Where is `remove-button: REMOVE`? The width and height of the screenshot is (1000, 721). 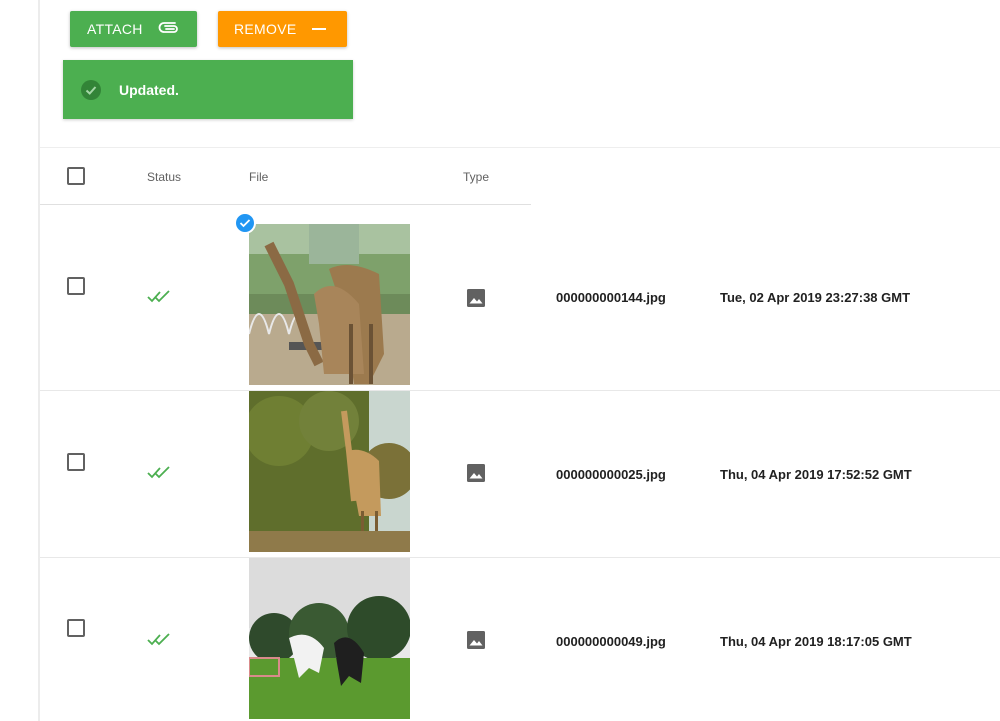 remove-button: REMOVE is located at coordinates (282, 29).